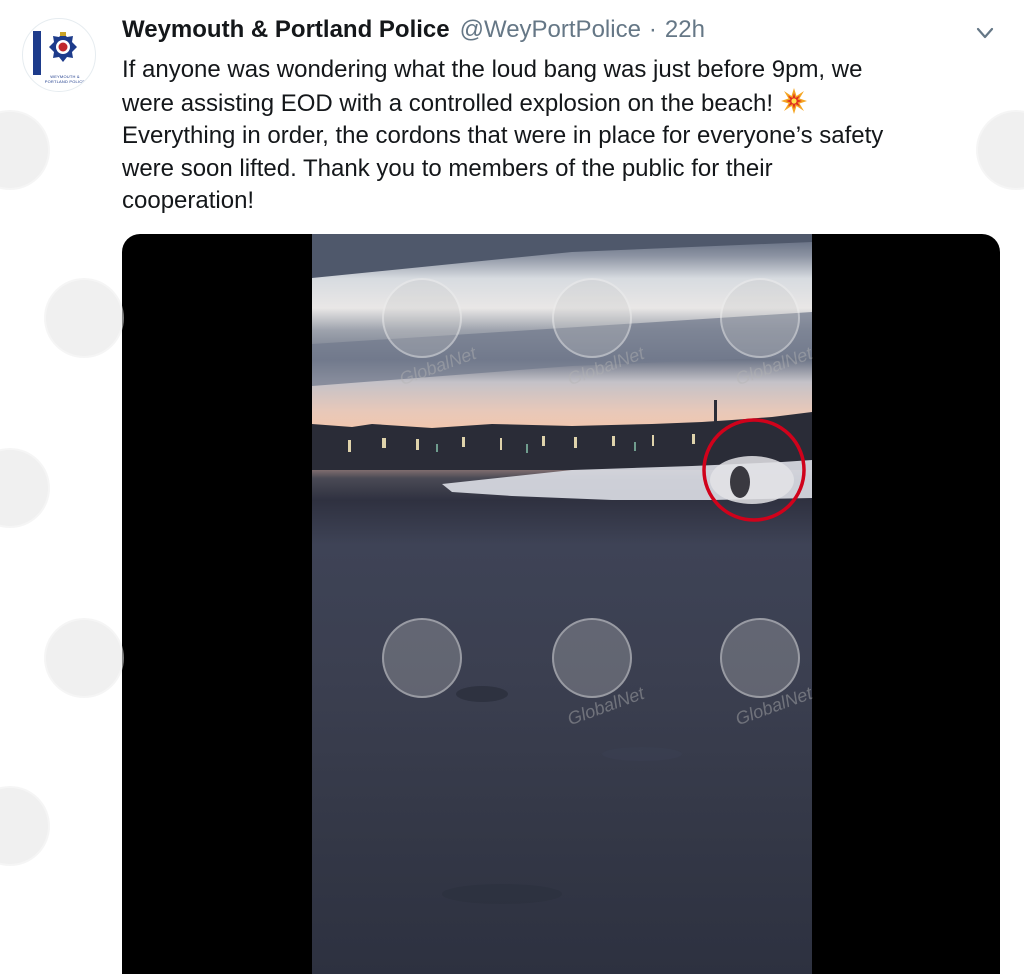  I want to click on avatar-stripe, so click(37, 53).